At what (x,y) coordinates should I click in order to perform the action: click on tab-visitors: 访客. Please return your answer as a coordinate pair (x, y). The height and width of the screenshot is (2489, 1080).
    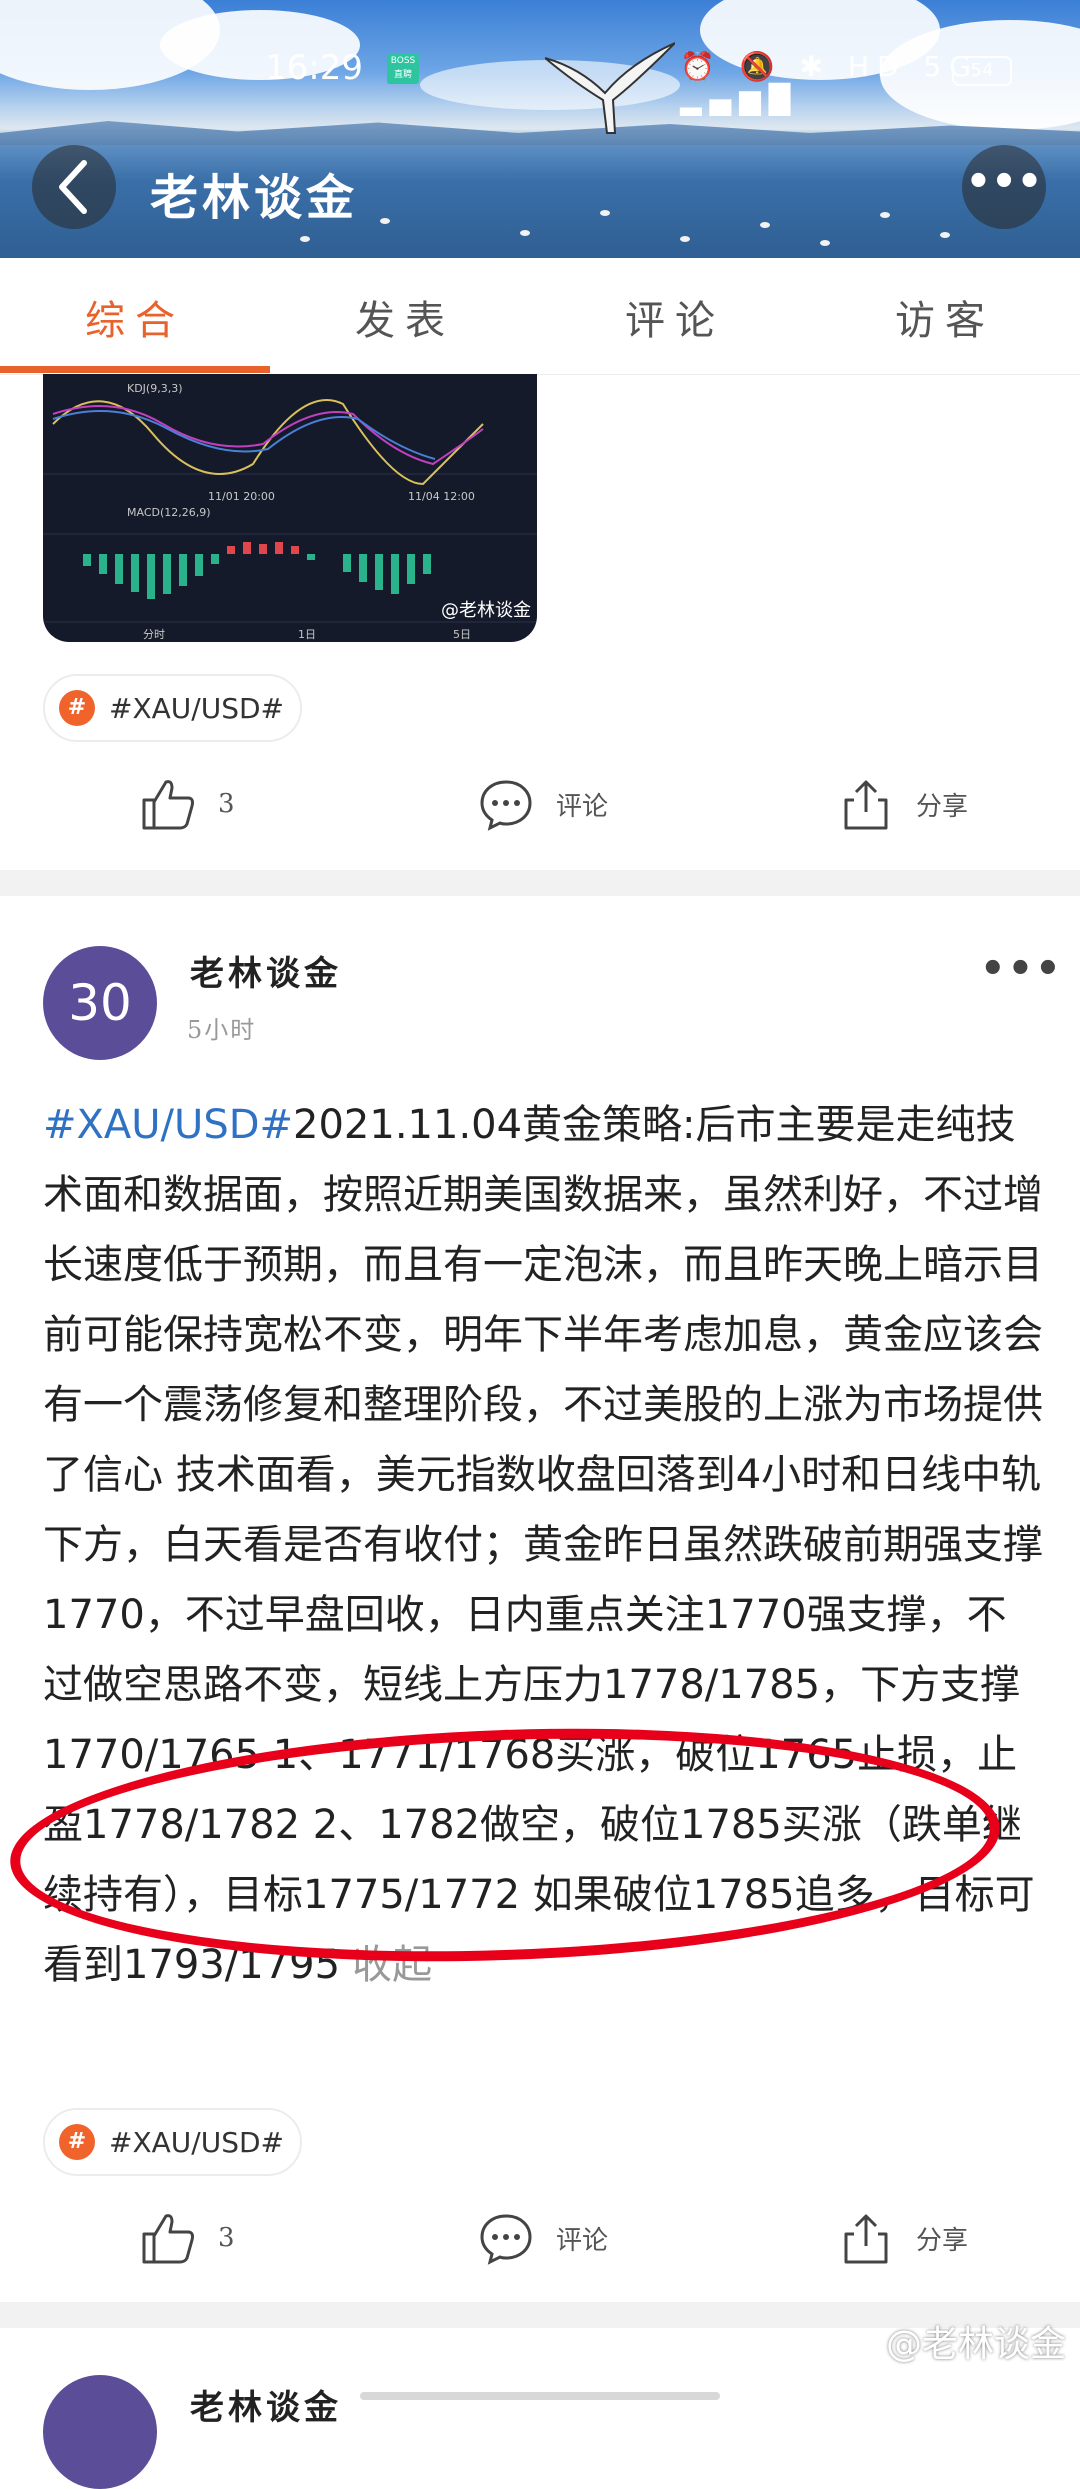
    Looking at the image, I should click on (945, 317).